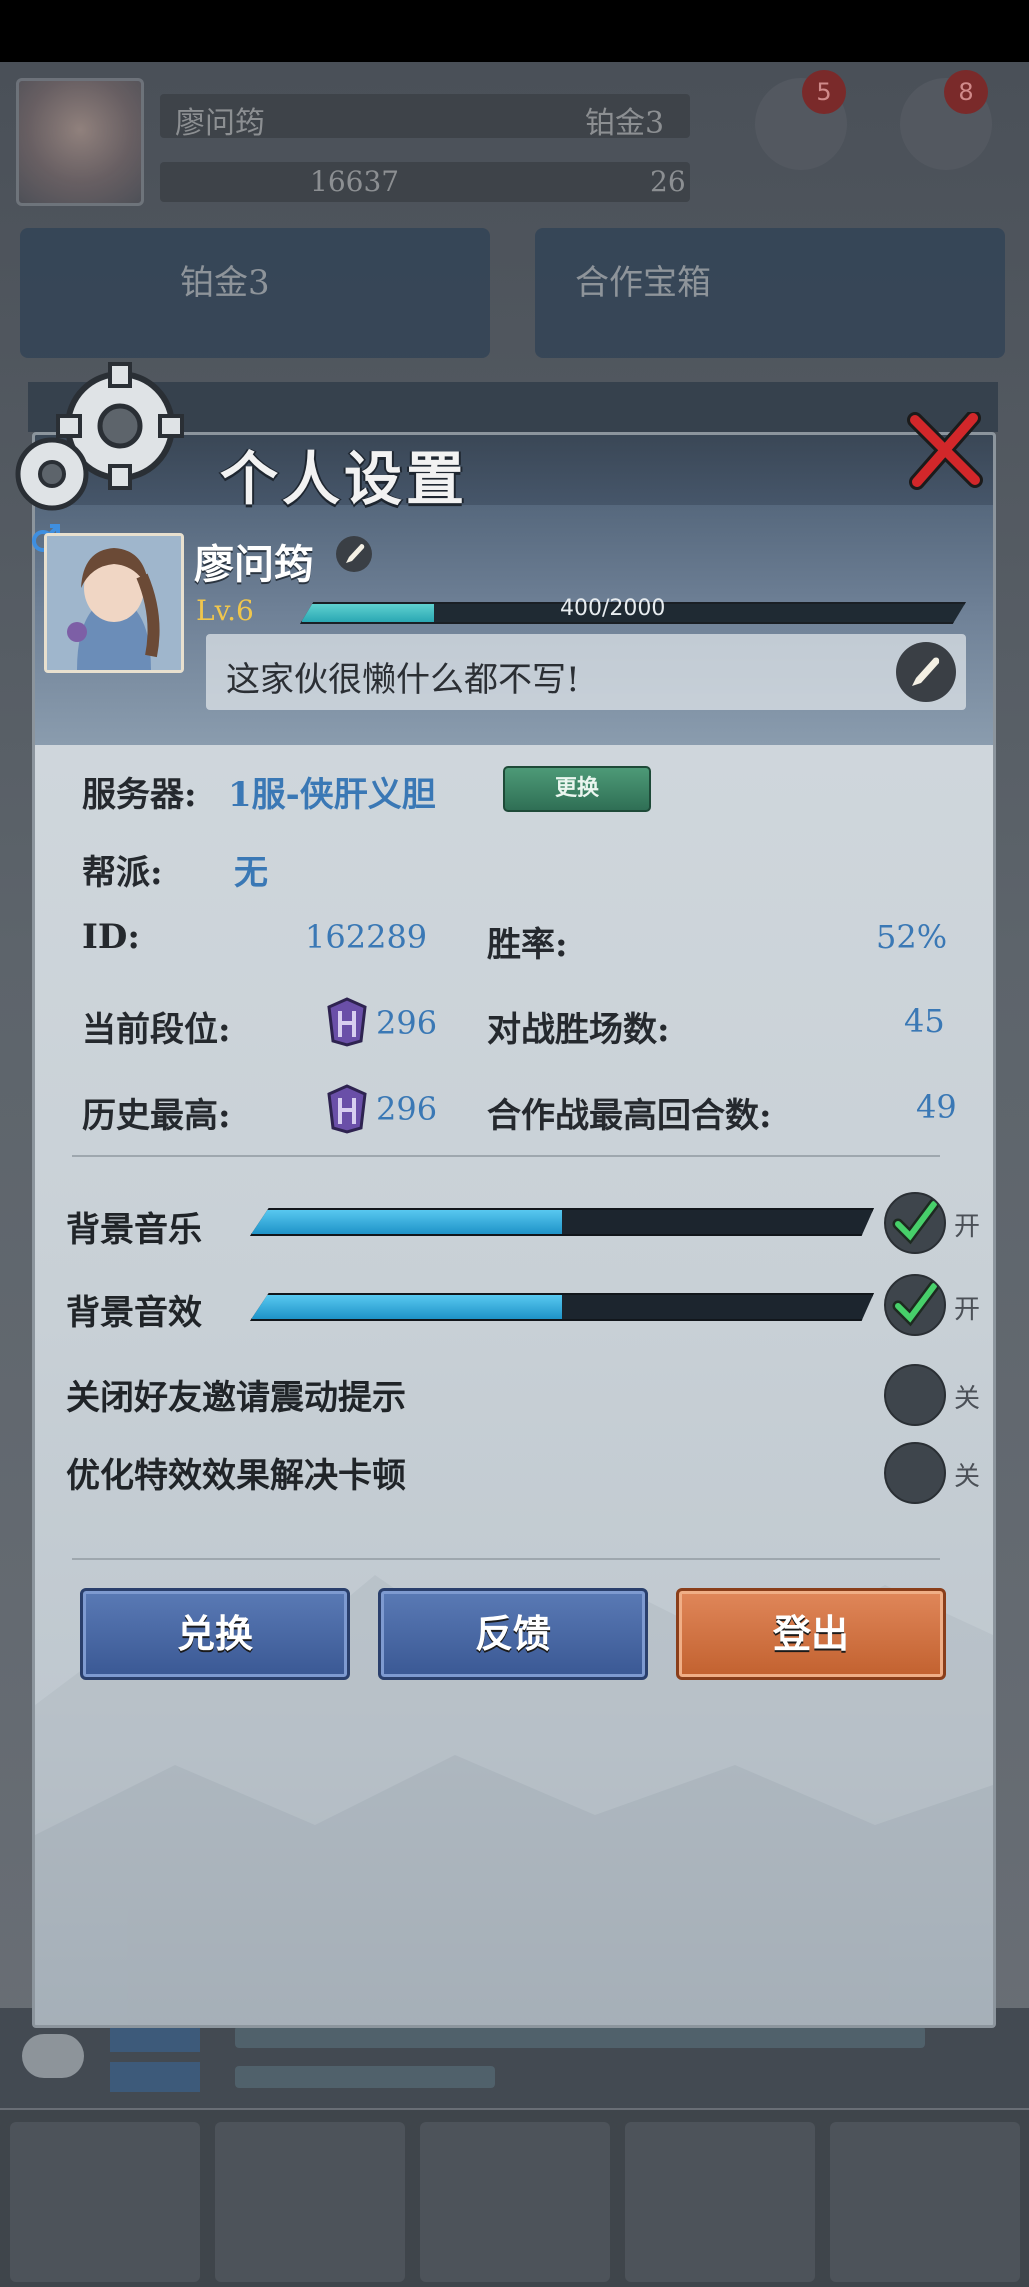 This screenshot has width=1029, height=2287. I want to click on background-player-name: 廖问筠, so click(220, 123).